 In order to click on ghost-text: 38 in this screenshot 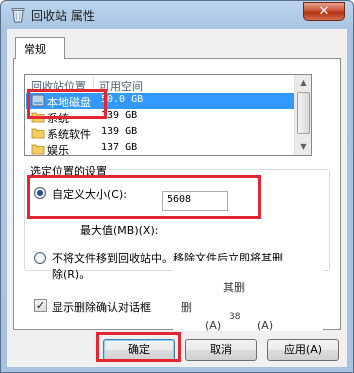, I will do `click(235, 317)`.